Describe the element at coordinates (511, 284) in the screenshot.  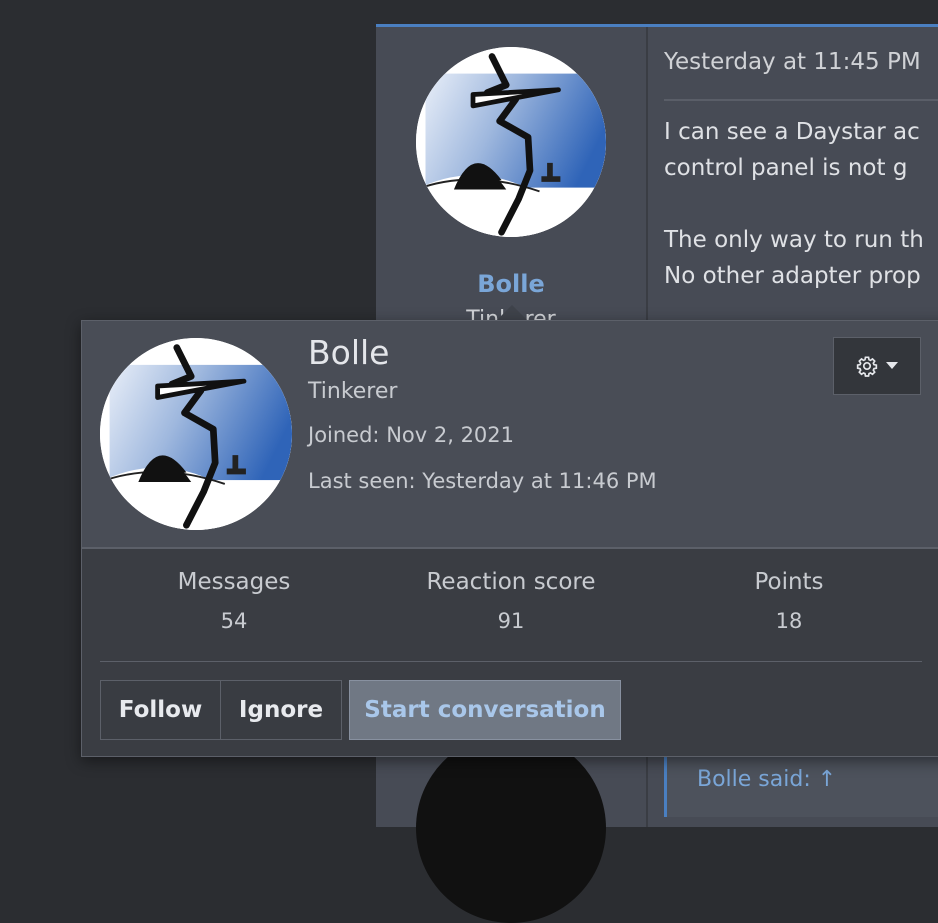
I see `post-username-link: Bolle` at that location.